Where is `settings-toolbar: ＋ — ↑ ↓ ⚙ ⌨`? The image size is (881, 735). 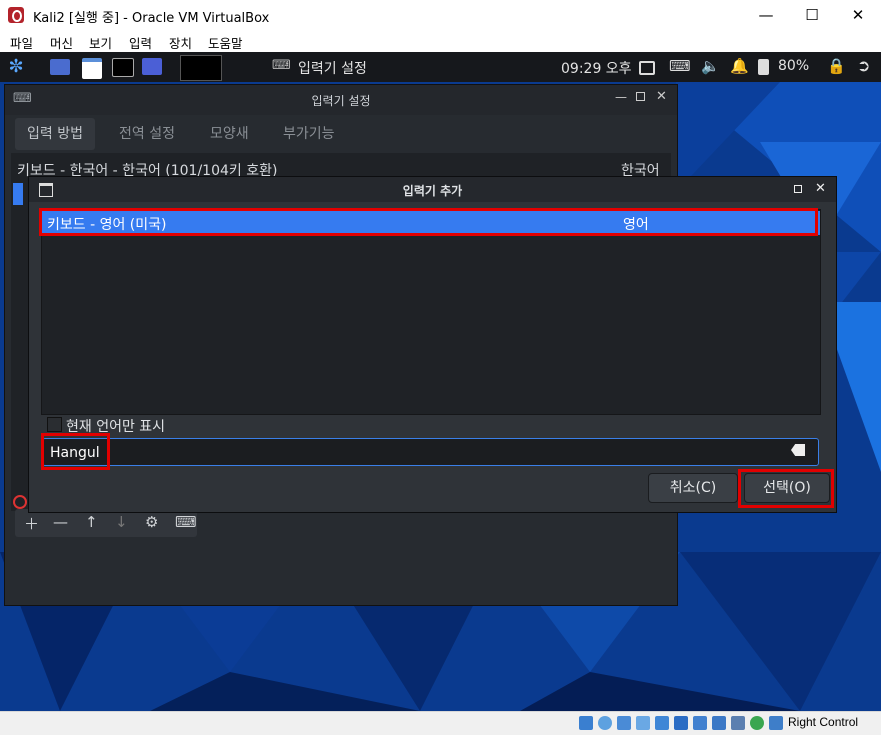
settings-toolbar: ＋ — ↑ ↓ ⚙ ⌨ is located at coordinates (106, 523).